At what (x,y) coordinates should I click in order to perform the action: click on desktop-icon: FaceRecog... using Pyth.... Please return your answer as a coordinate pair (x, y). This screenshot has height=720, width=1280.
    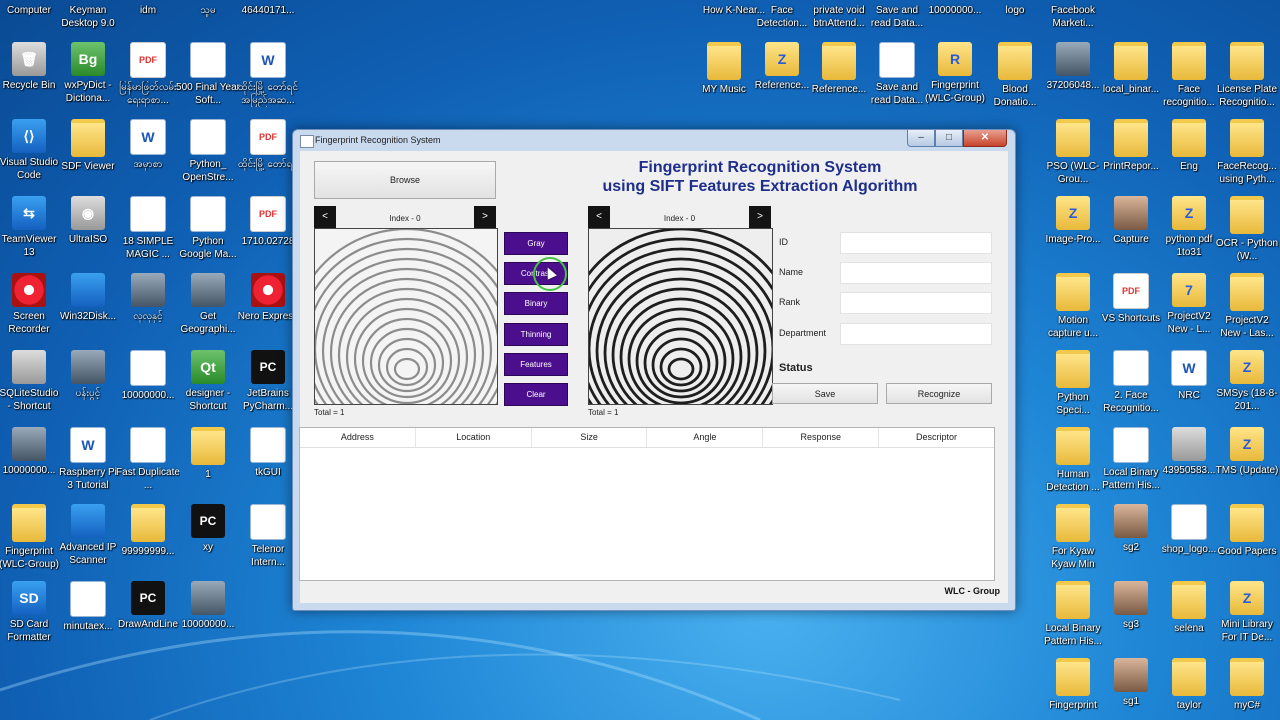
    Looking at the image, I should click on (1247, 152).